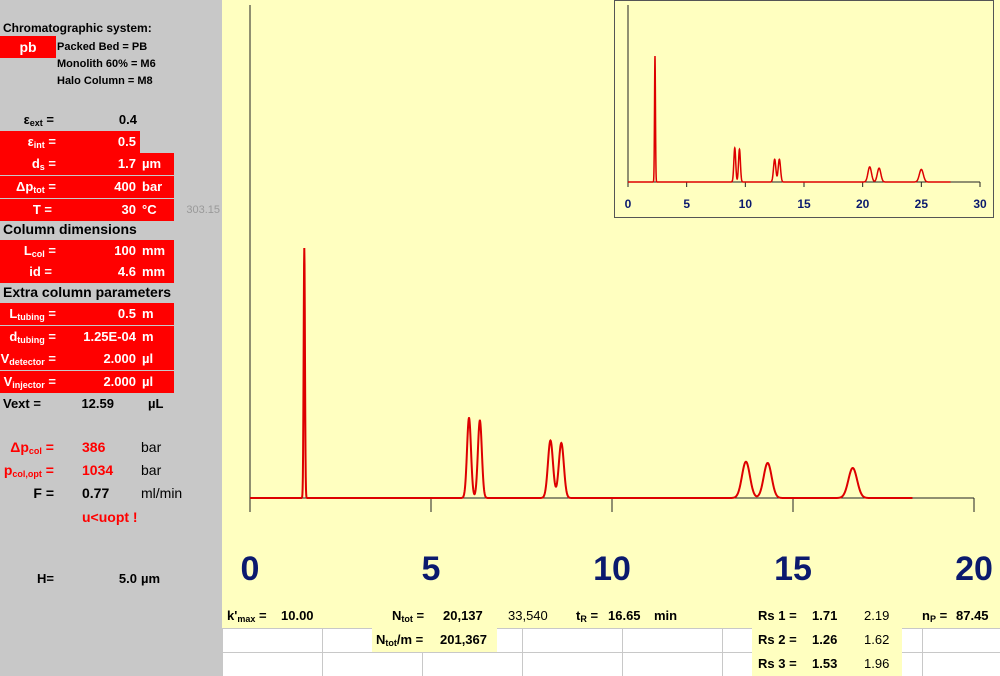 This screenshot has width=1000, height=676. I want to click on ds-label: ds =, so click(28, 164).